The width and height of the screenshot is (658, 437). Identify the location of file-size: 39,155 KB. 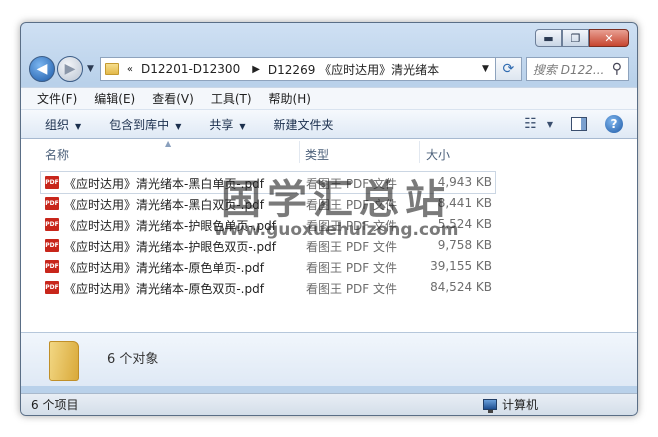
(461, 266).